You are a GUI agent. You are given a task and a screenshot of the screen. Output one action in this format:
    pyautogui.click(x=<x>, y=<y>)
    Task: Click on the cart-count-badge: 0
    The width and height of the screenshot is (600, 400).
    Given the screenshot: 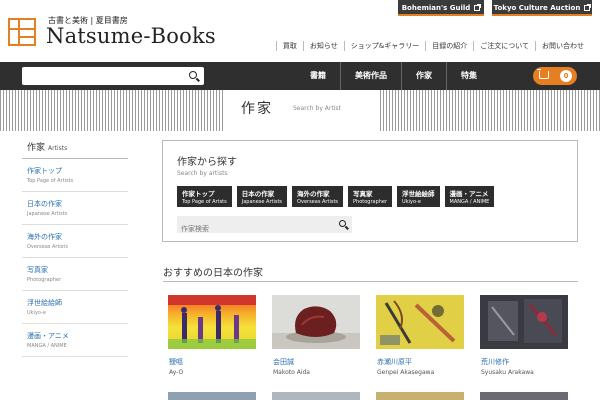 What is the action you would take?
    pyautogui.click(x=566, y=76)
    